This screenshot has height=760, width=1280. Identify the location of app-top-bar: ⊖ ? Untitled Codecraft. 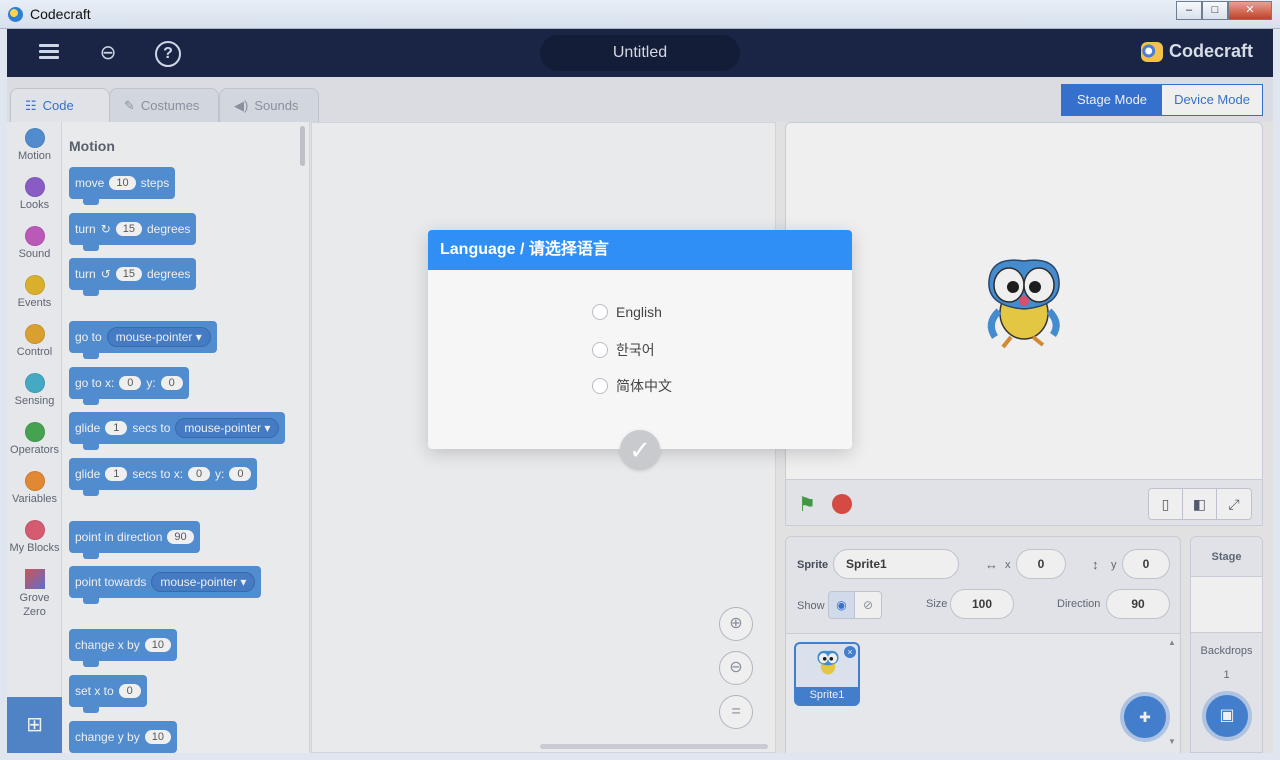
(640, 53).